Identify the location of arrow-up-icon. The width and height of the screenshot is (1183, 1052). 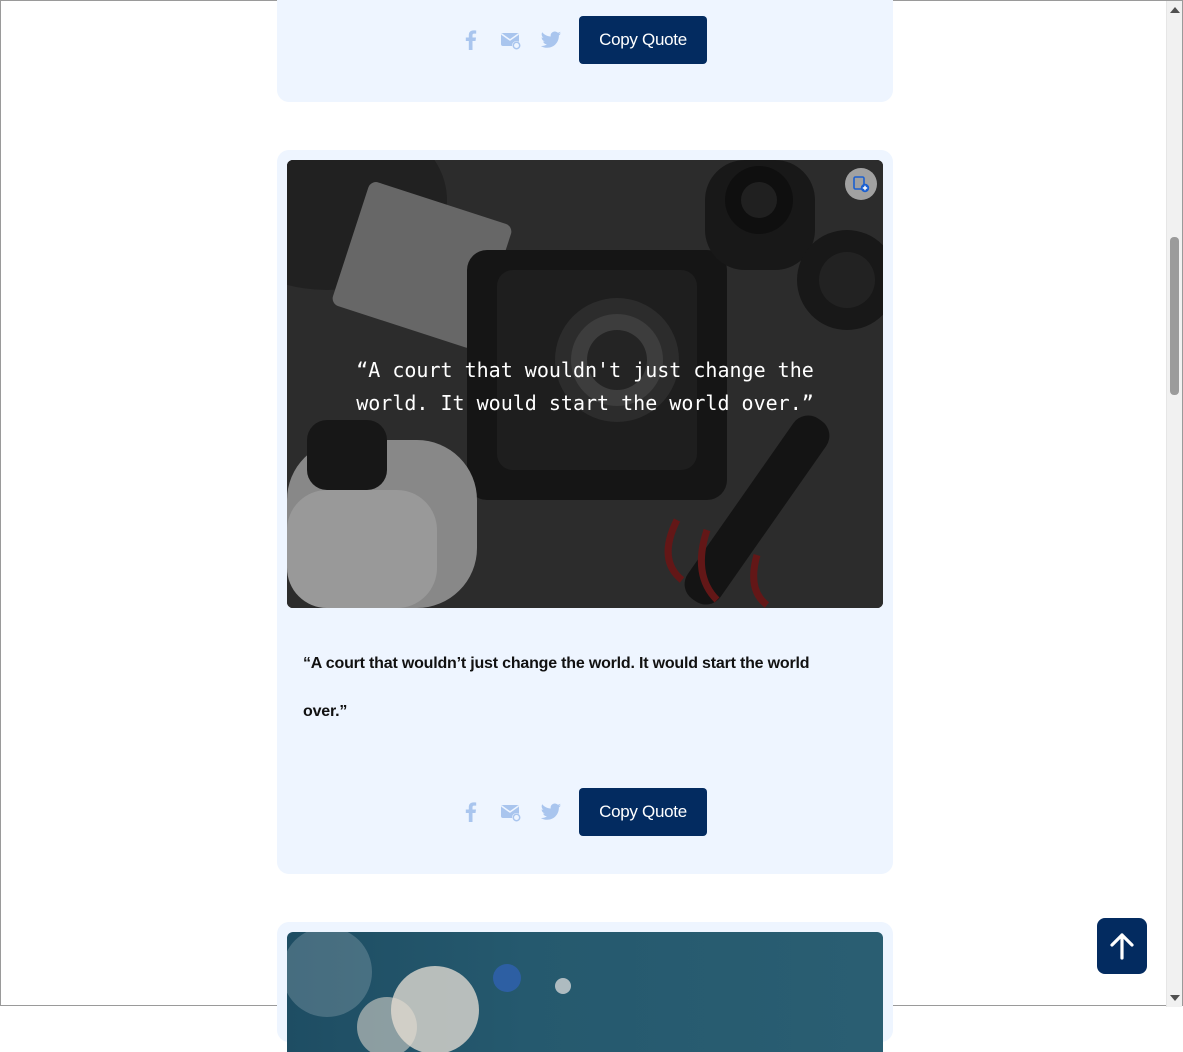
(1122, 946).